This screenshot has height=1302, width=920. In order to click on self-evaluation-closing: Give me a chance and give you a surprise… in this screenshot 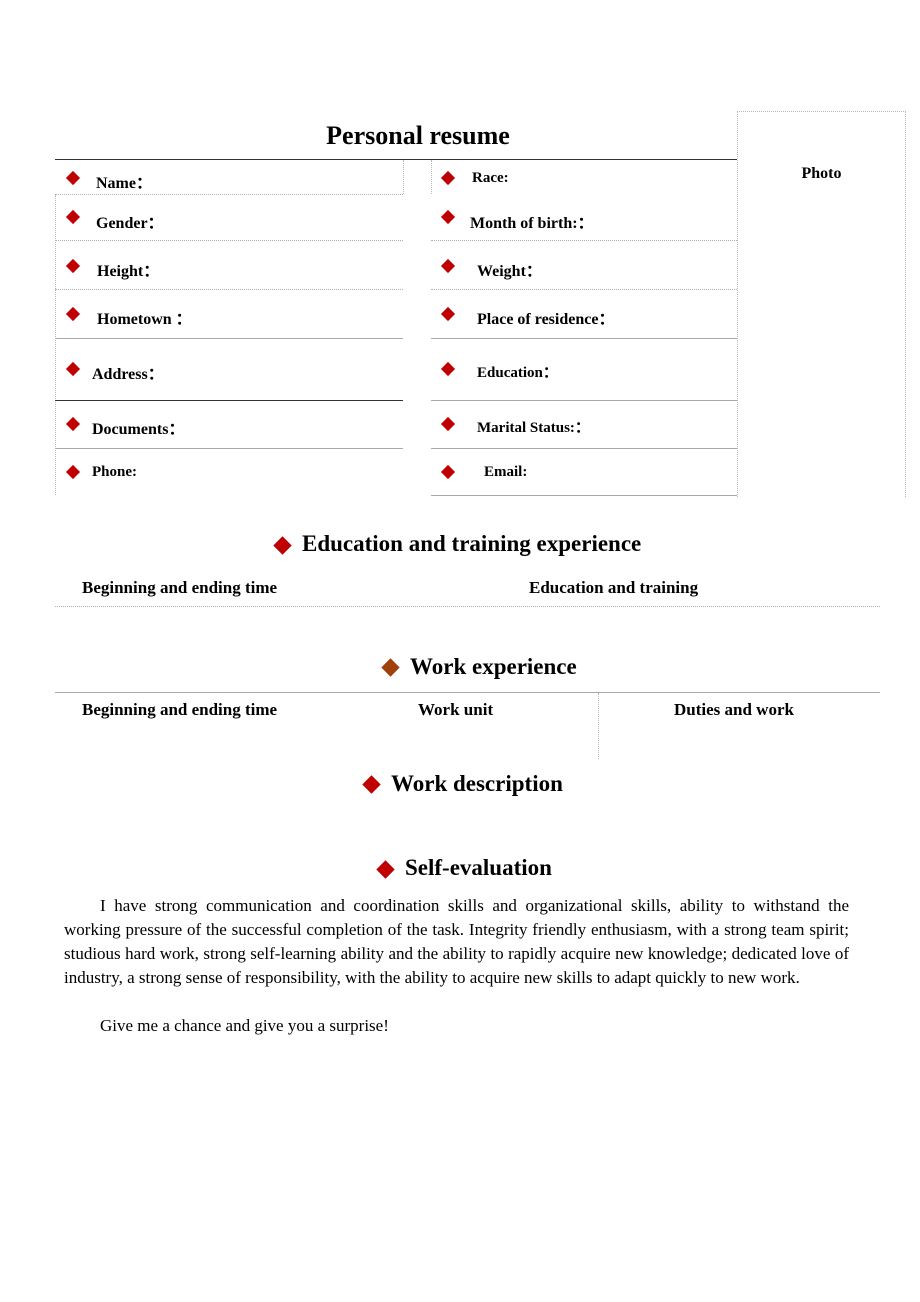, I will do `click(244, 1025)`.